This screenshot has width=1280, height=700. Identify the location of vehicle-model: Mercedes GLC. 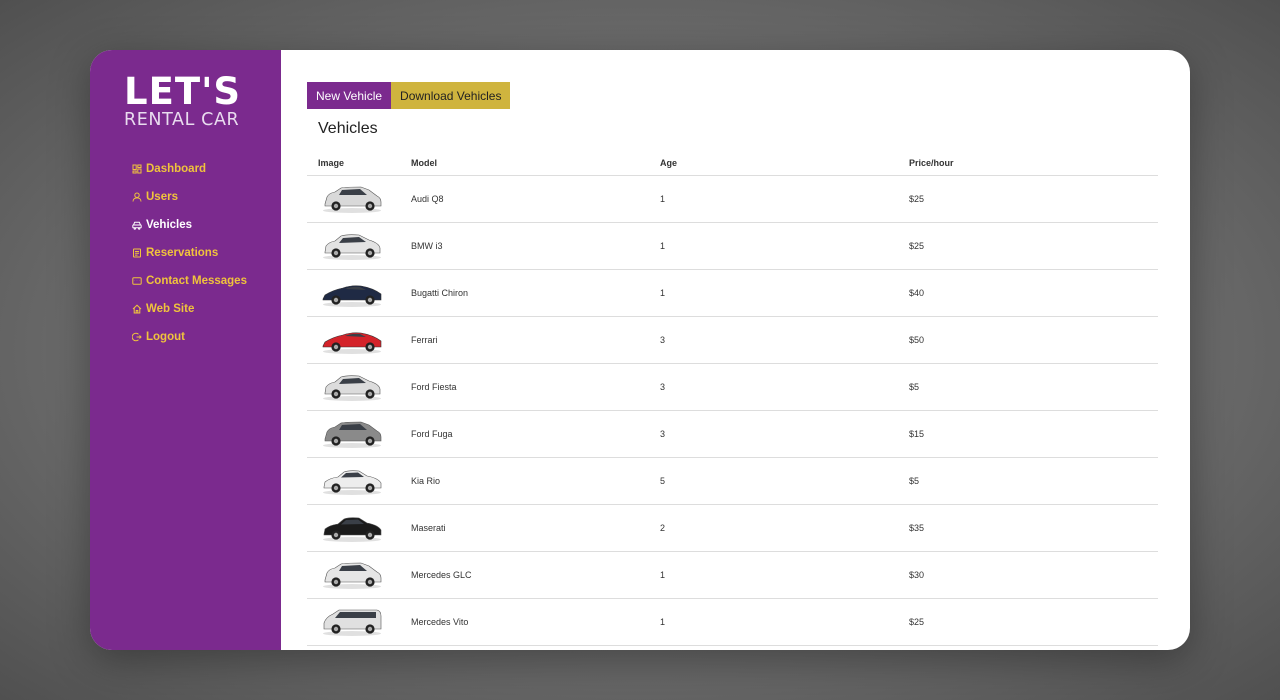
(535, 575).